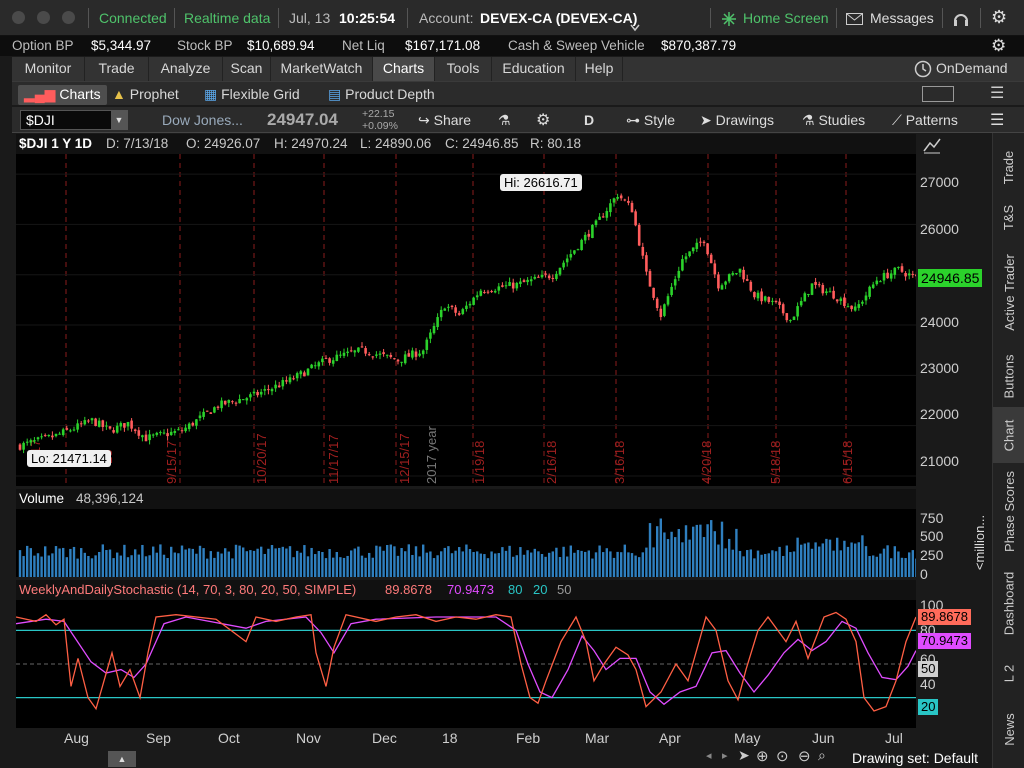  I want to click on tab-charts: Charts, so click(404, 69).